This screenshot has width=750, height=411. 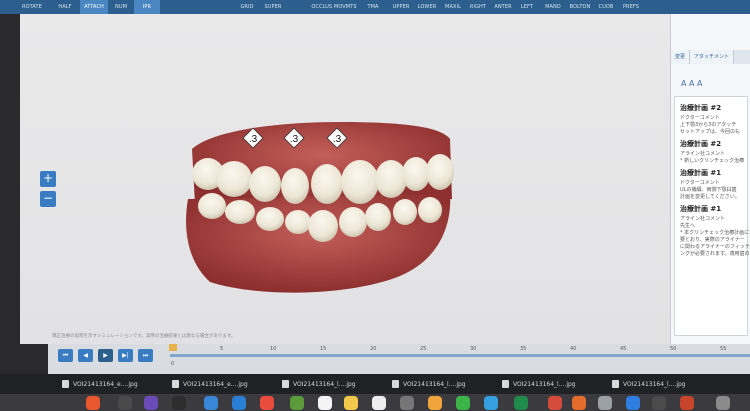 I want to click on toolbar-bolton: BOLTON, so click(x=580, y=7).